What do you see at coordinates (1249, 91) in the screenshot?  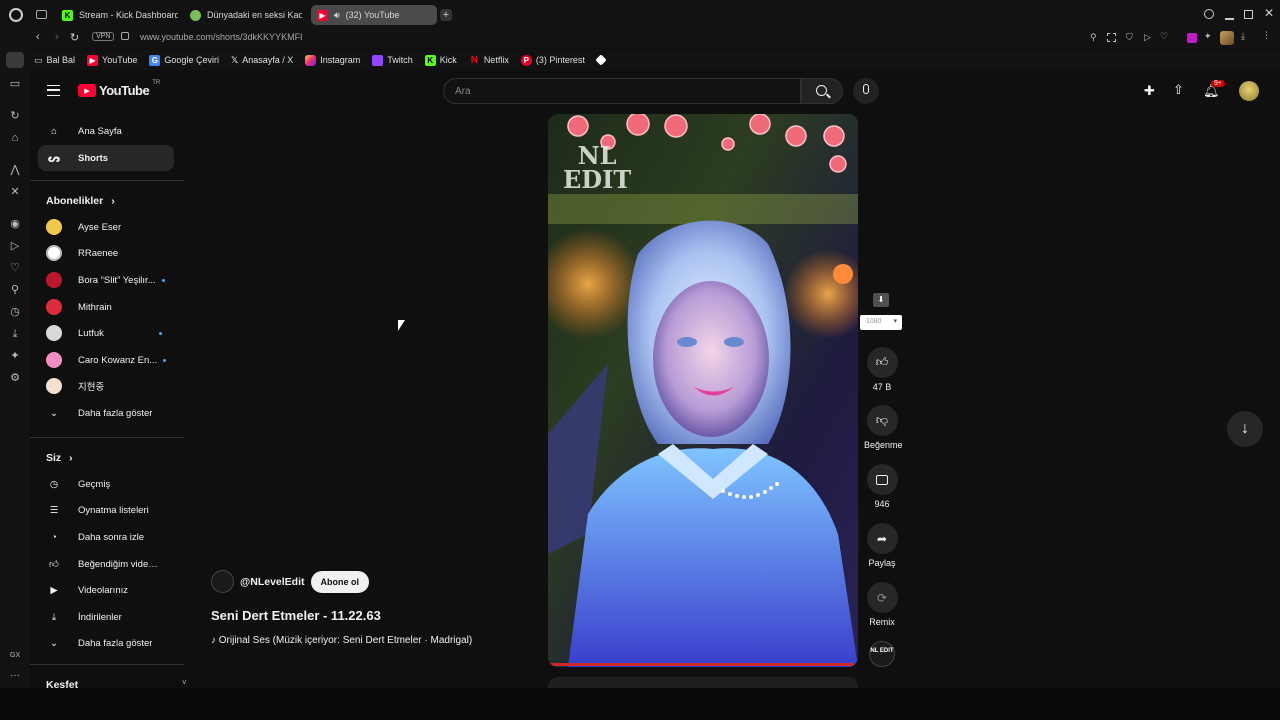 I see `account-avatar` at bounding box center [1249, 91].